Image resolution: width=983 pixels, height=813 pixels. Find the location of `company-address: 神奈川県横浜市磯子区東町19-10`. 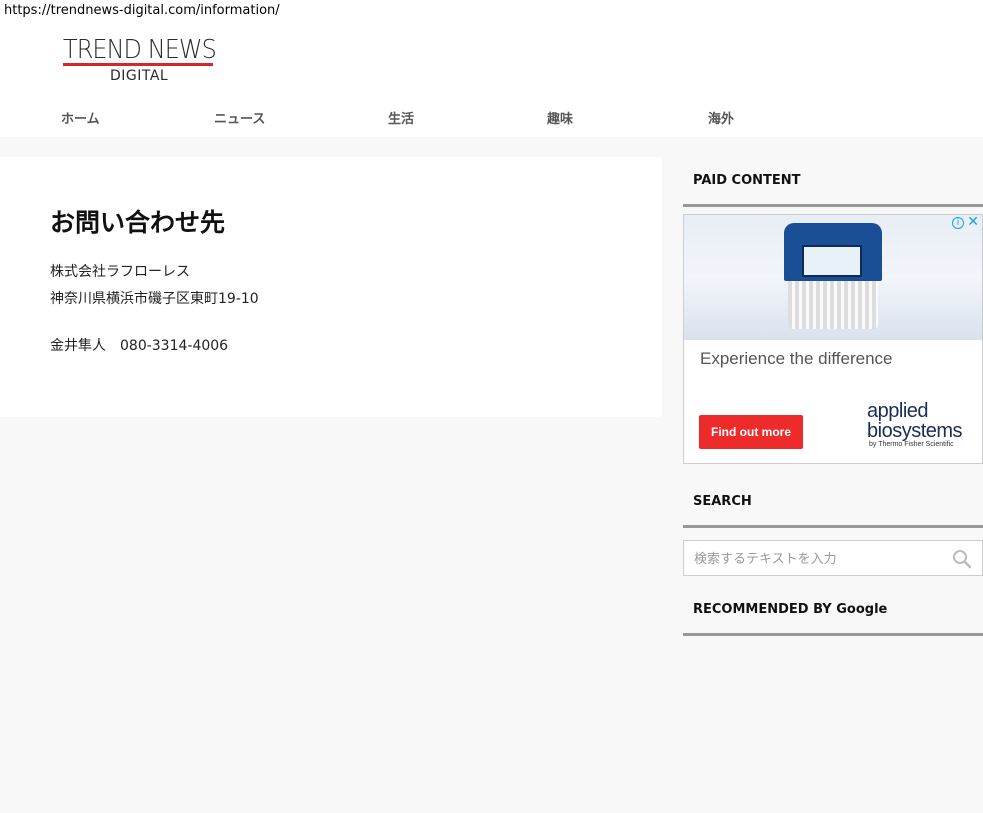

company-address: 神奈川県横浜市磯子区東町19-10 is located at coordinates (154, 299).